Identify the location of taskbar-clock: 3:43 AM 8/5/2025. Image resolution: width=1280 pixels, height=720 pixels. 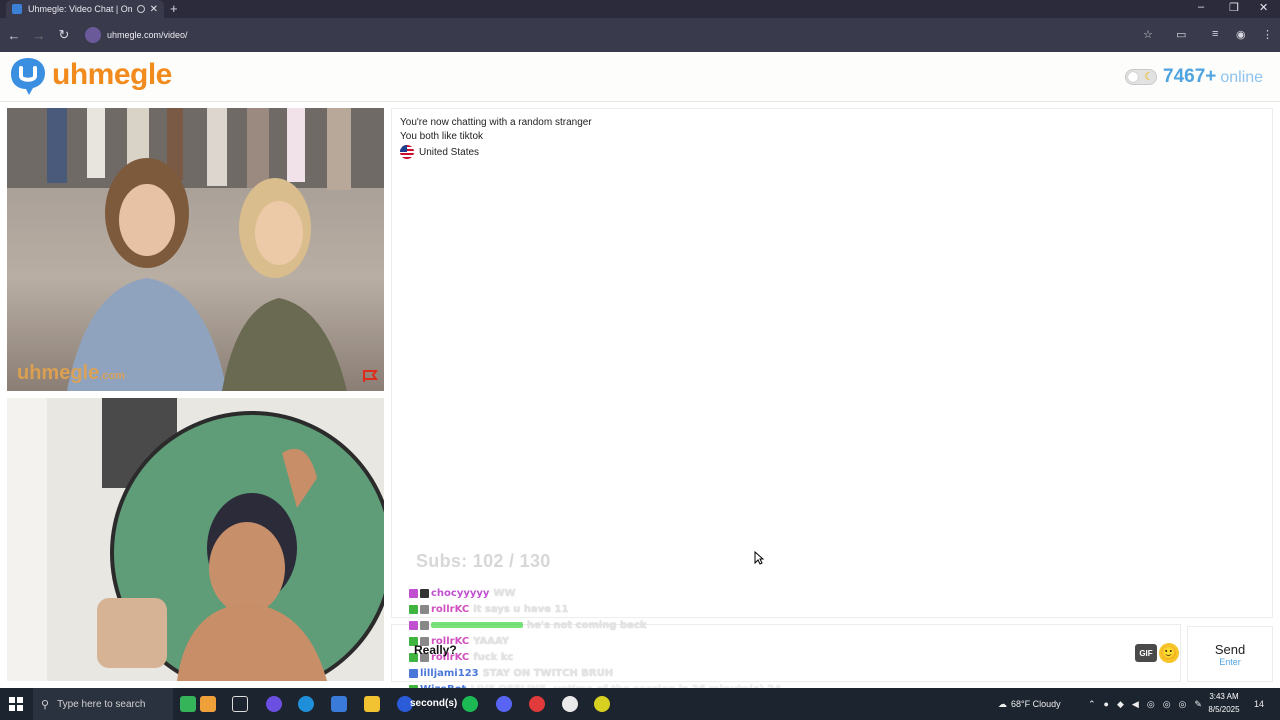
(1224, 703).